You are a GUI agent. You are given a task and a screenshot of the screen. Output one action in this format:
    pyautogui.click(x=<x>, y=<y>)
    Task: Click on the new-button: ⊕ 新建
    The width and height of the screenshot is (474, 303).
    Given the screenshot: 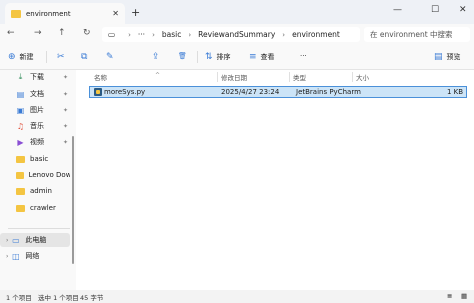 What is the action you would take?
    pyautogui.click(x=21, y=57)
    